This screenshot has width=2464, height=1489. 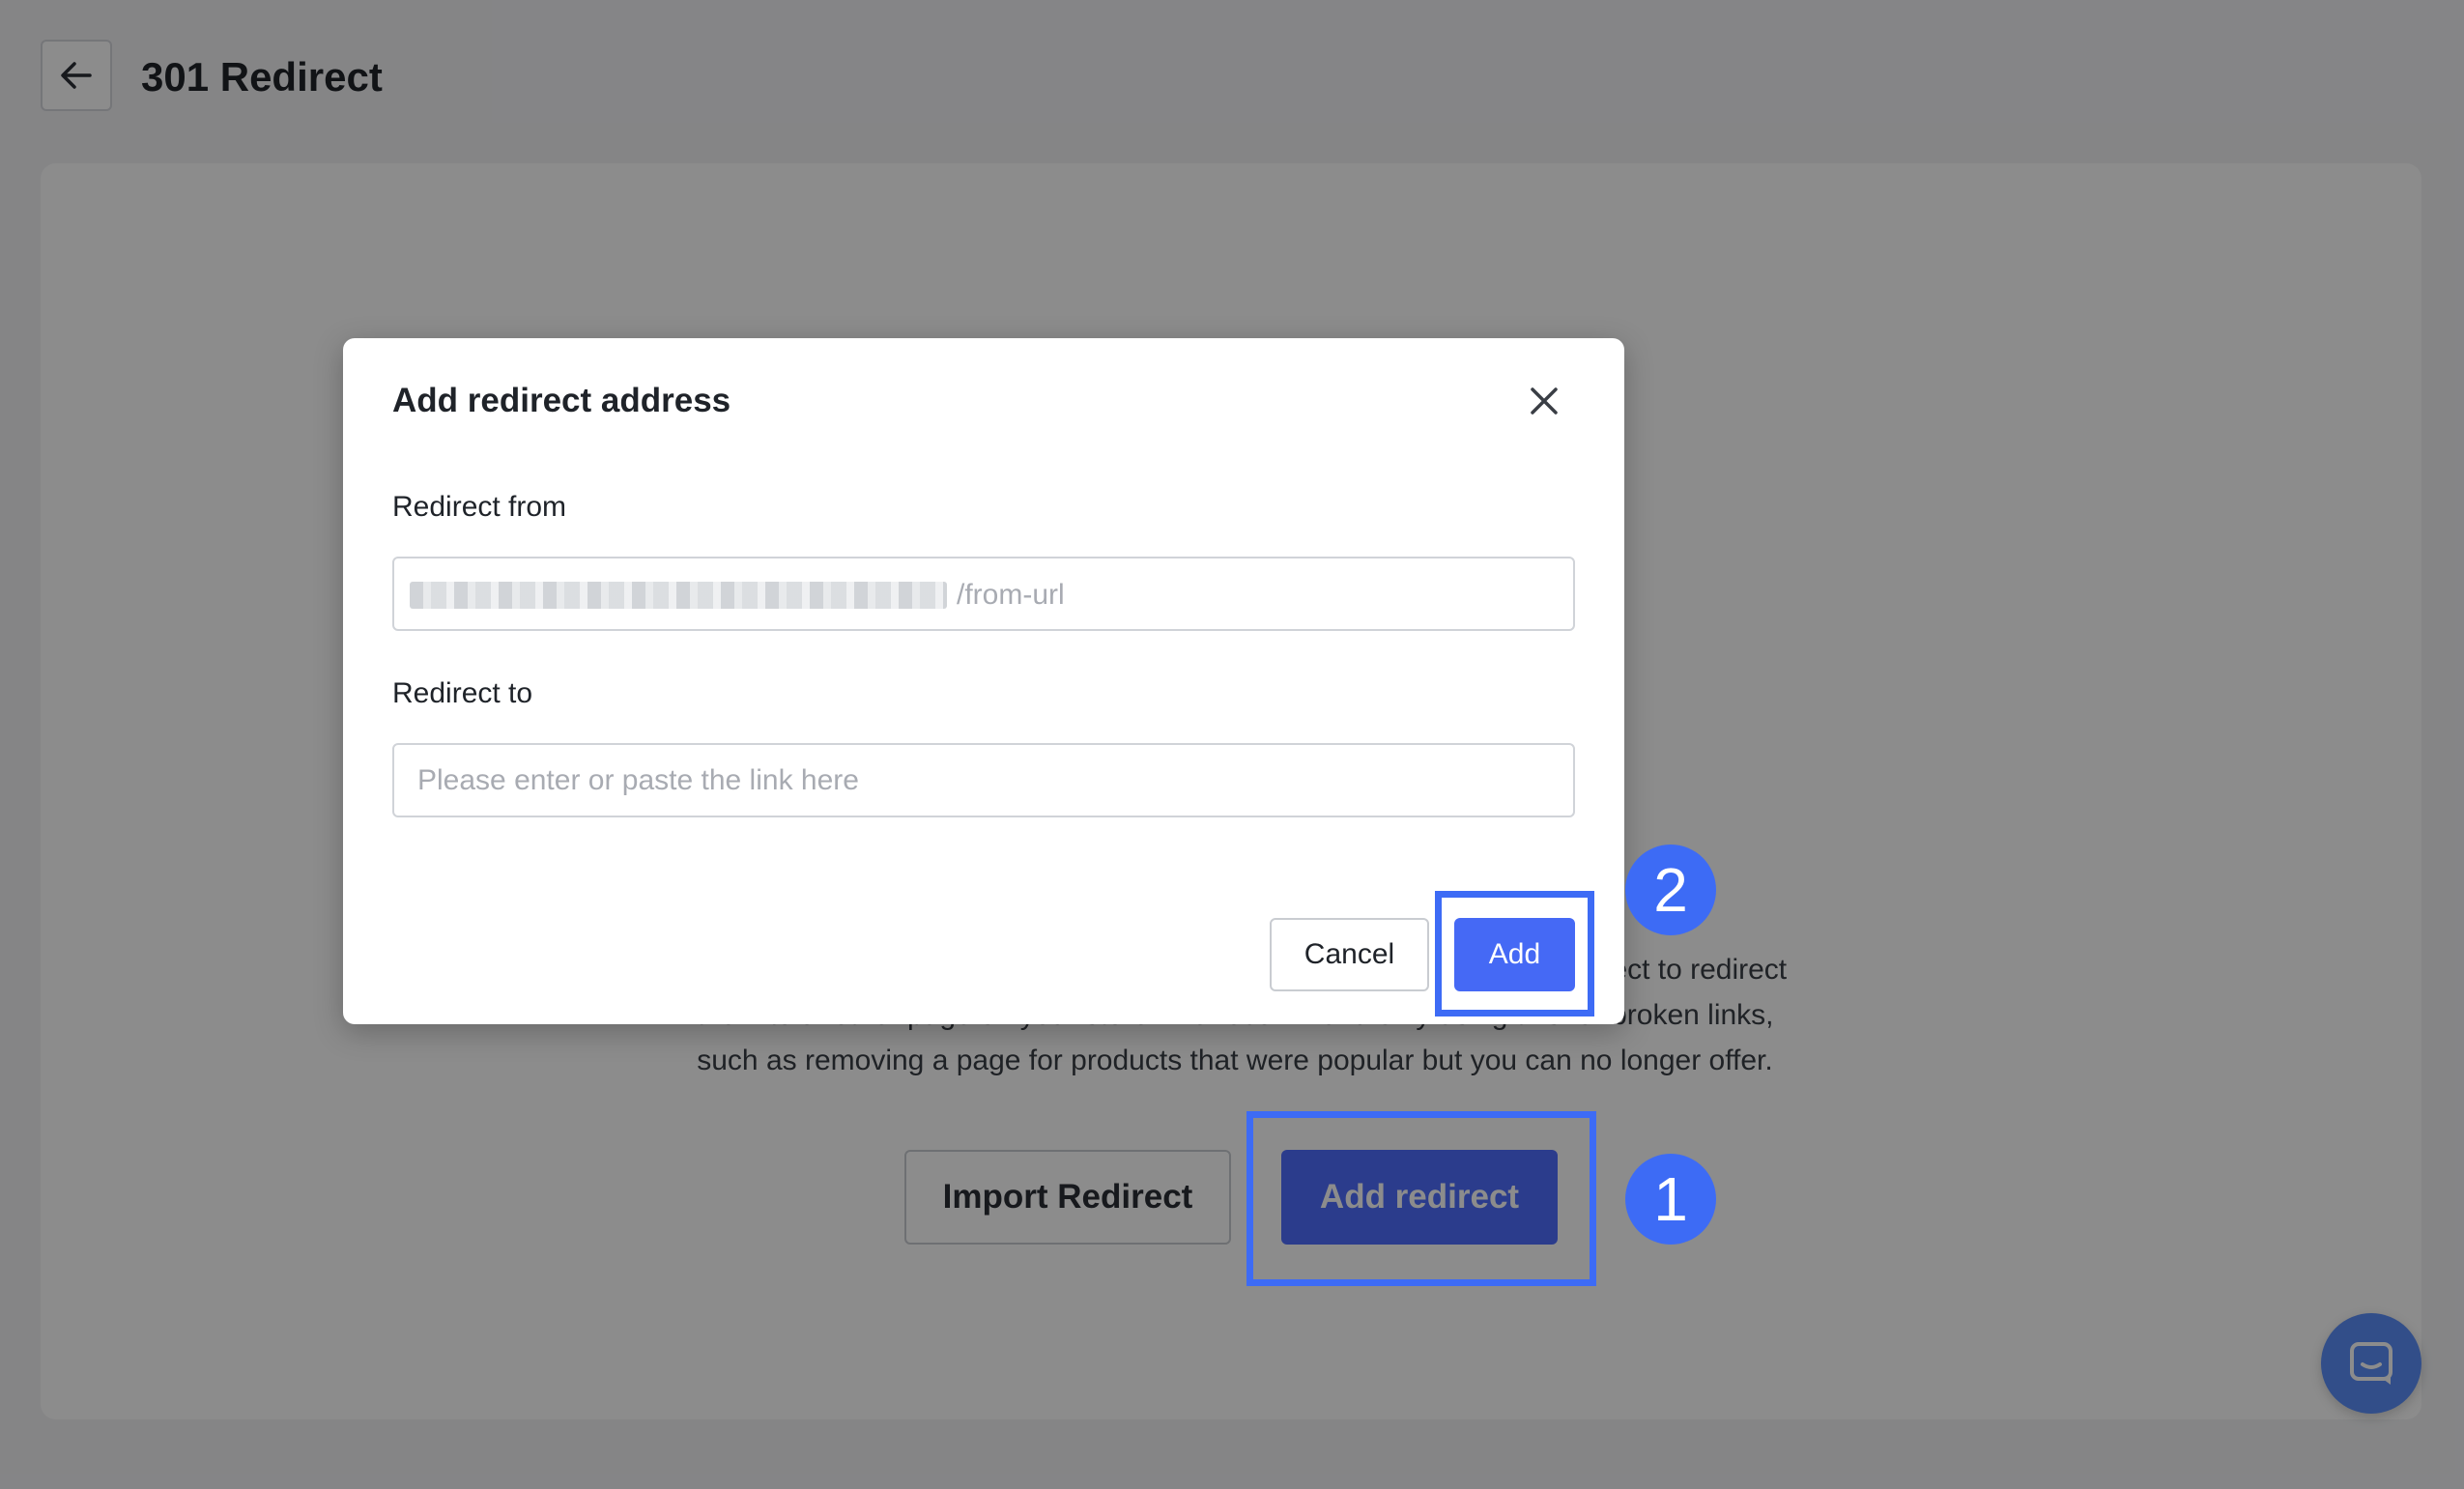 What do you see at coordinates (678, 595) in the screenshot?
I see `store-domain-blurred` at bounding box center [678, 595].